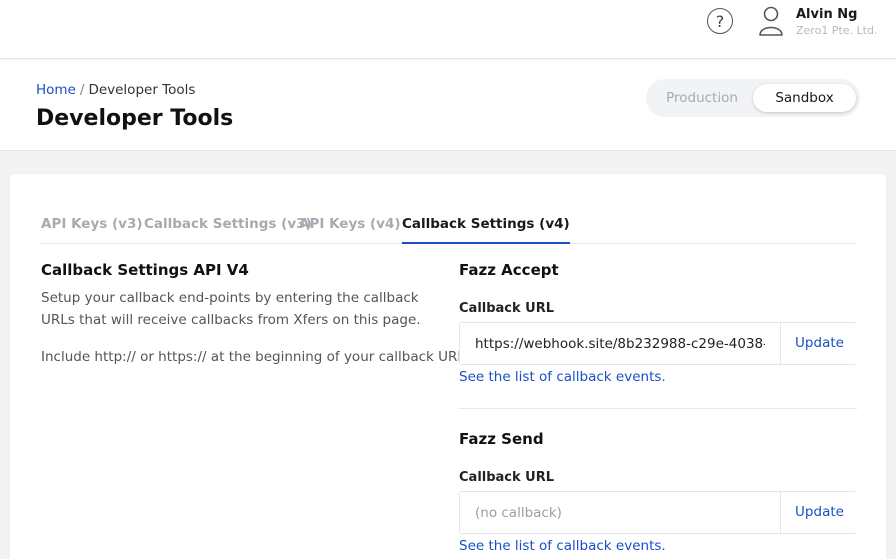 The height and width of the screenshot is (559, 896). I want to click on tab-callback-settings-v4: Callback Settings (v4), so click(486, 230).